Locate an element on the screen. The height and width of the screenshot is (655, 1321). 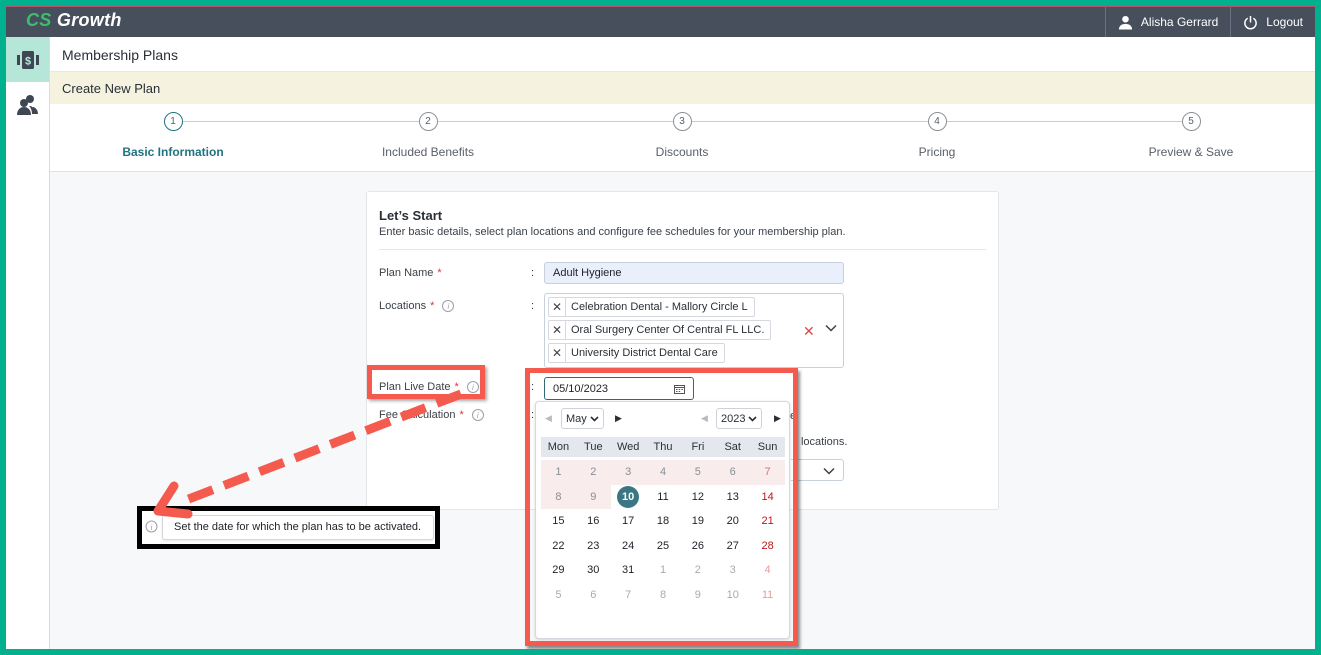
plan-name-label: Plan Name * is located at coordinates (410, 273).